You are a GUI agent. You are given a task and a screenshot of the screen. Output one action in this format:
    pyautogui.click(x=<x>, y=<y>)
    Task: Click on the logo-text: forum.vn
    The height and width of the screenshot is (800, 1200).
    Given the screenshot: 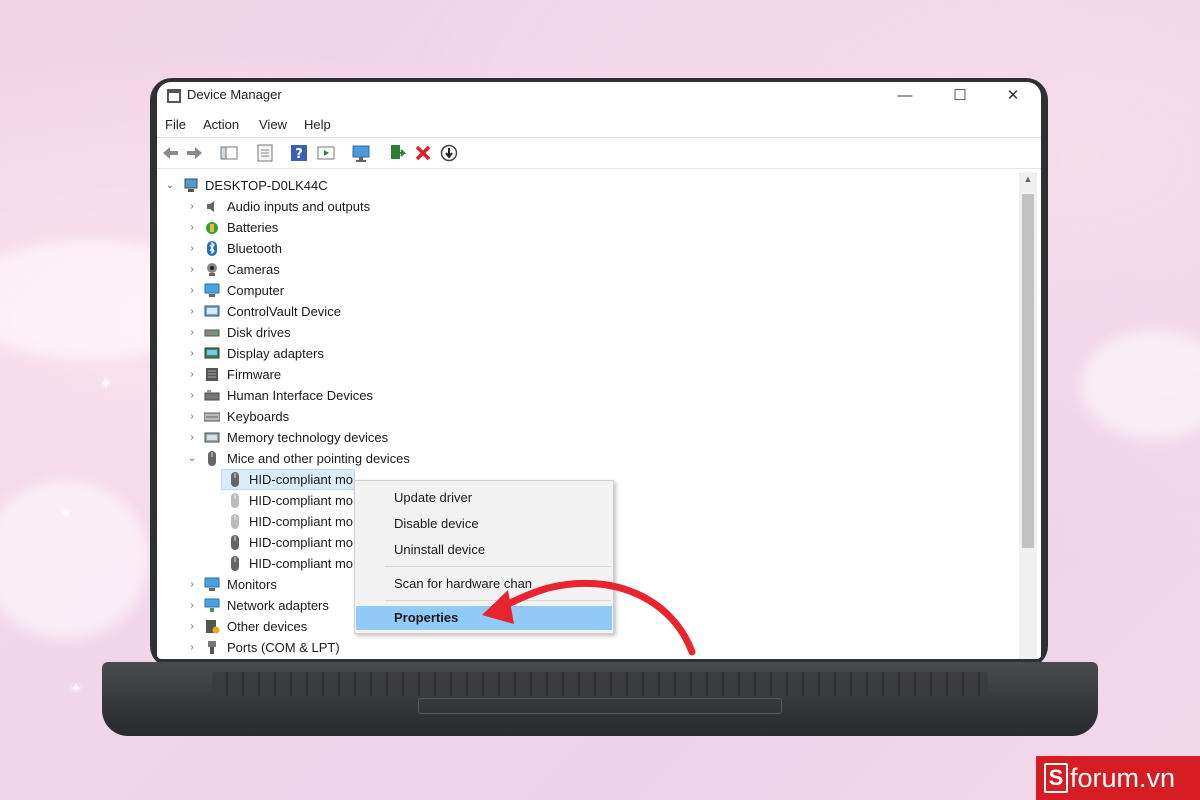 What is the action you would take?
    pyautogui.click(x=1123, y=778)
    